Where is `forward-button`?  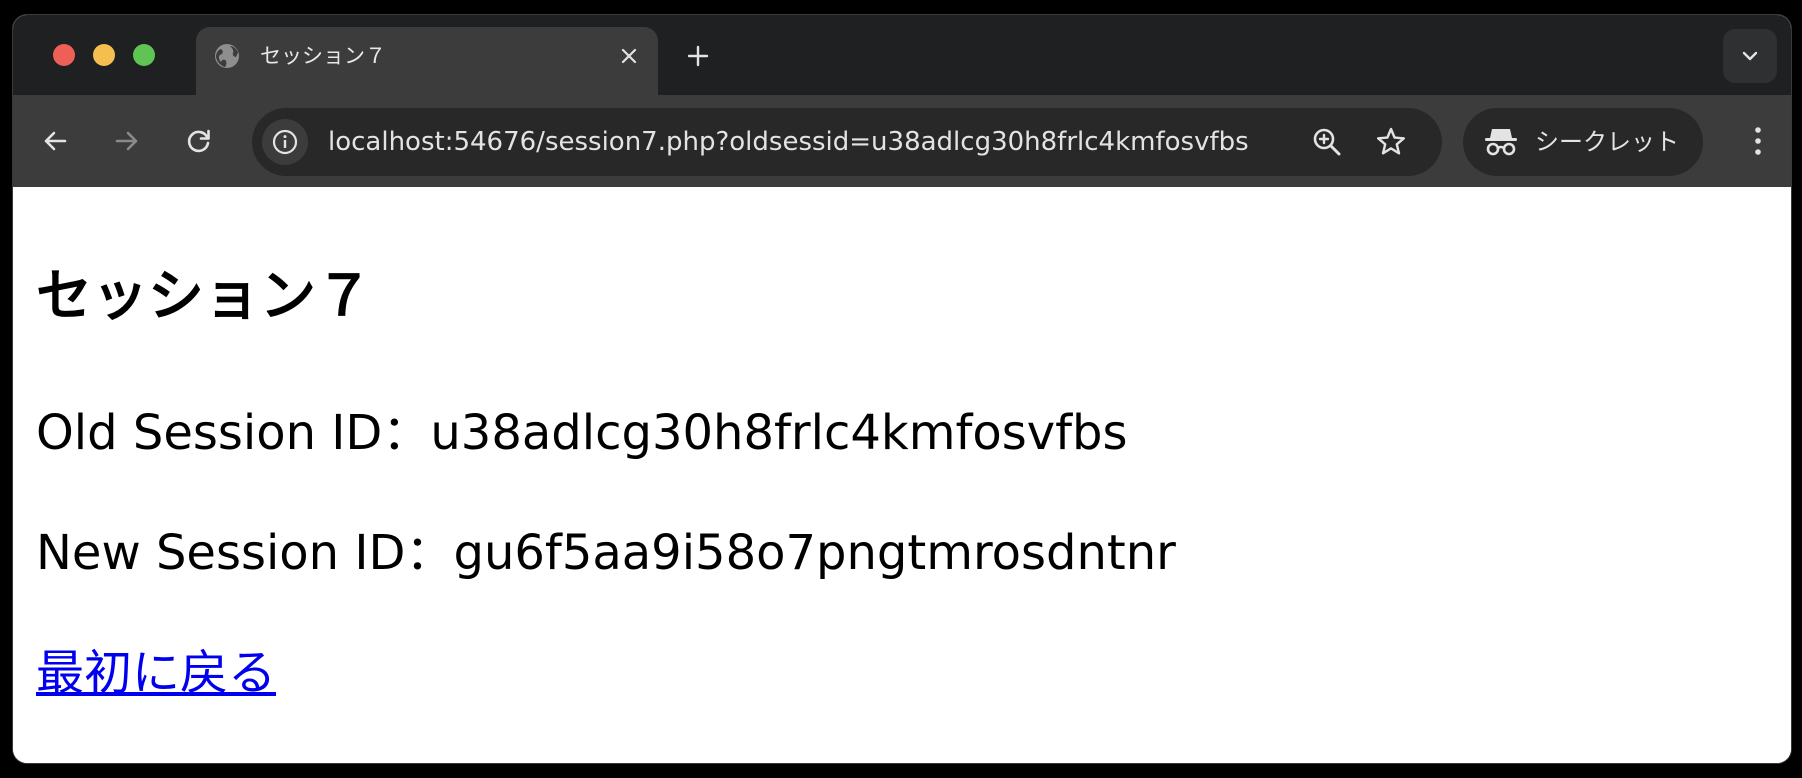
forward-button is located at coordinates (127, 141).